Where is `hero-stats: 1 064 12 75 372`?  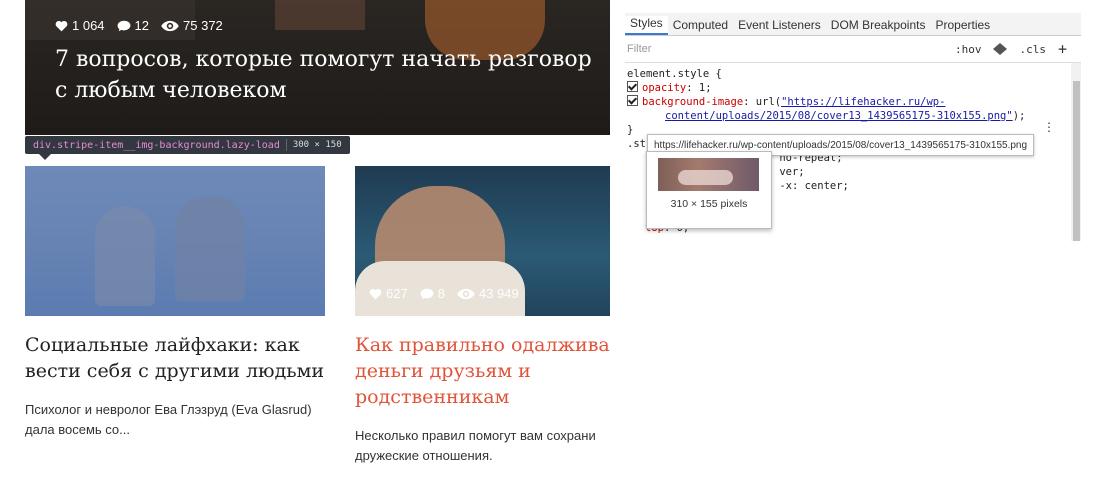
hero-stats: 1 064 12 75 372 is located at coordinates (139, 25).